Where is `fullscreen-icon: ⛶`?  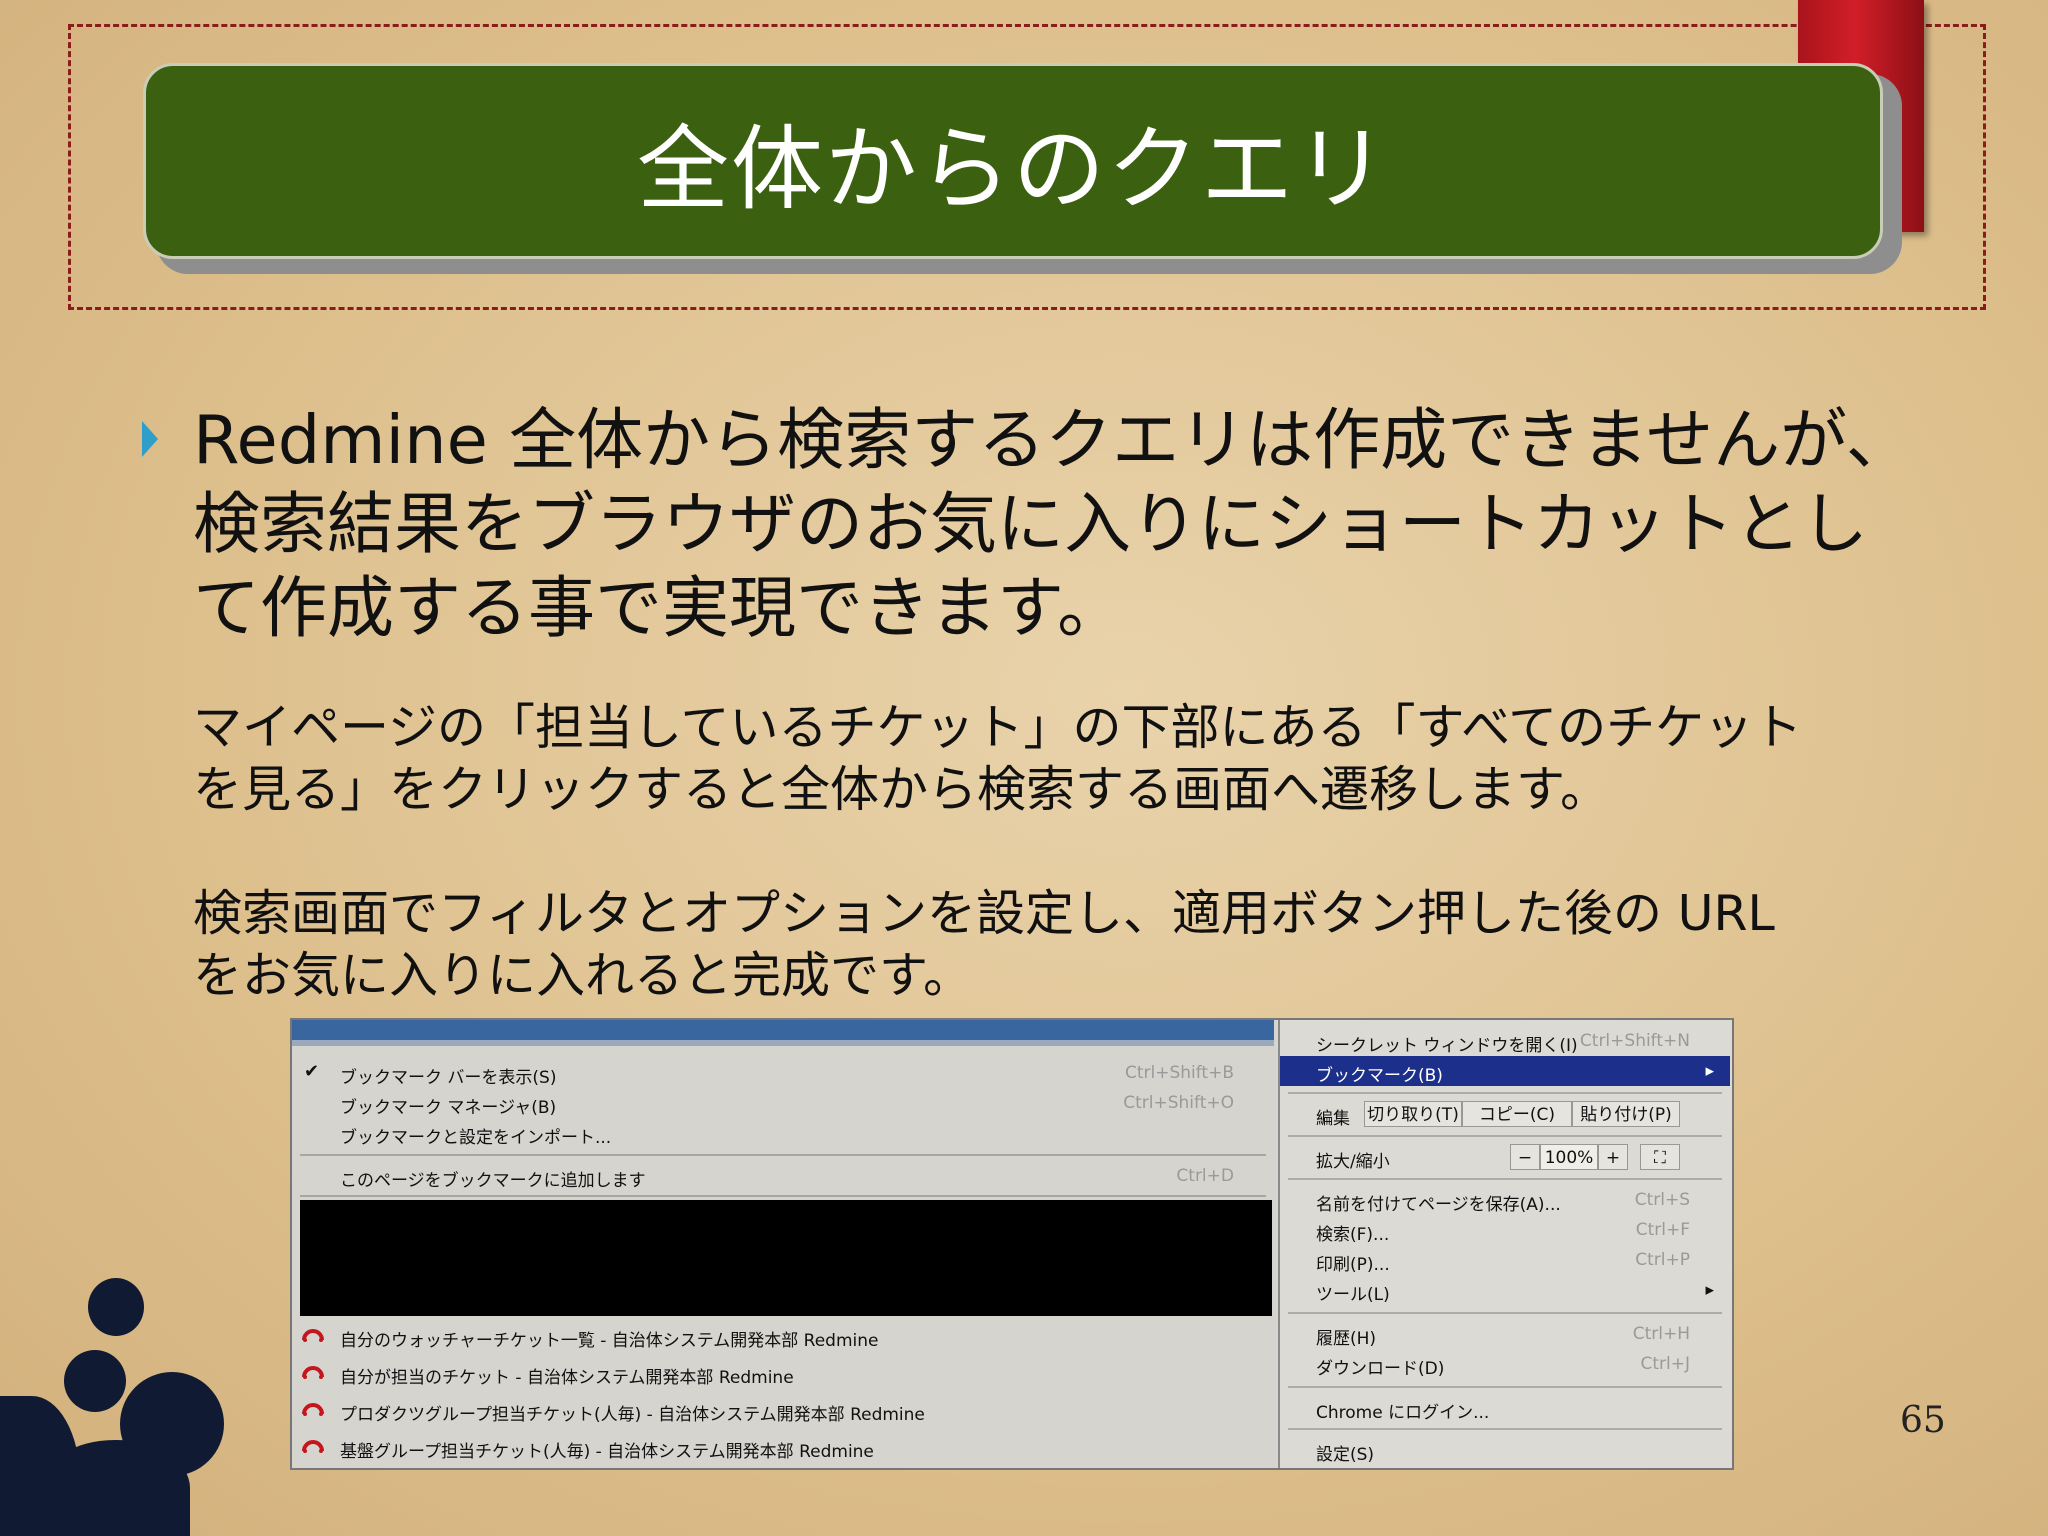 fullscreen-icon: ⛶ is located at coordinates (1660, 1157).